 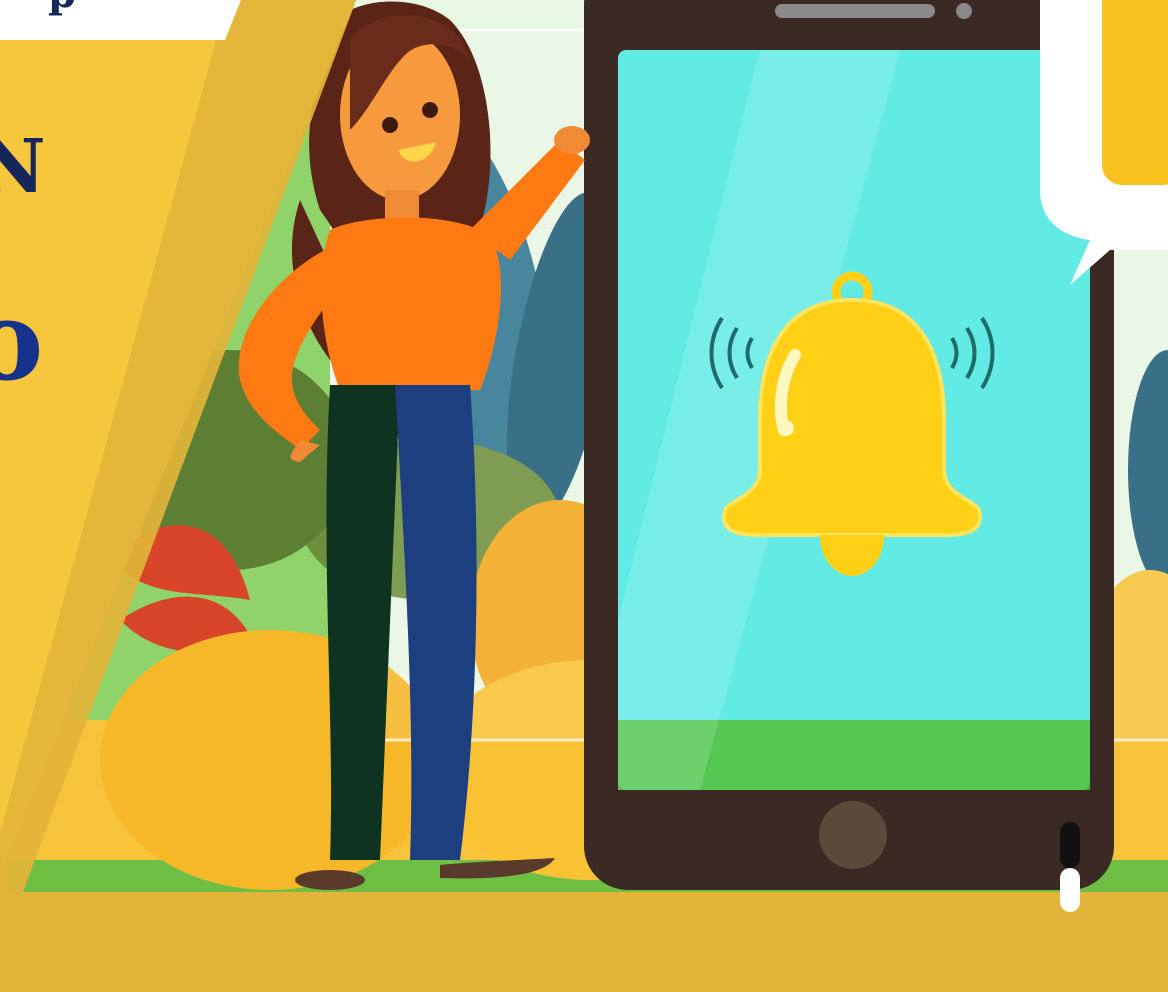 What do you see at coordinates (23, 167) in the screenshot?
I see `headline-fragment-n: N` at bounding box center [23, 167].